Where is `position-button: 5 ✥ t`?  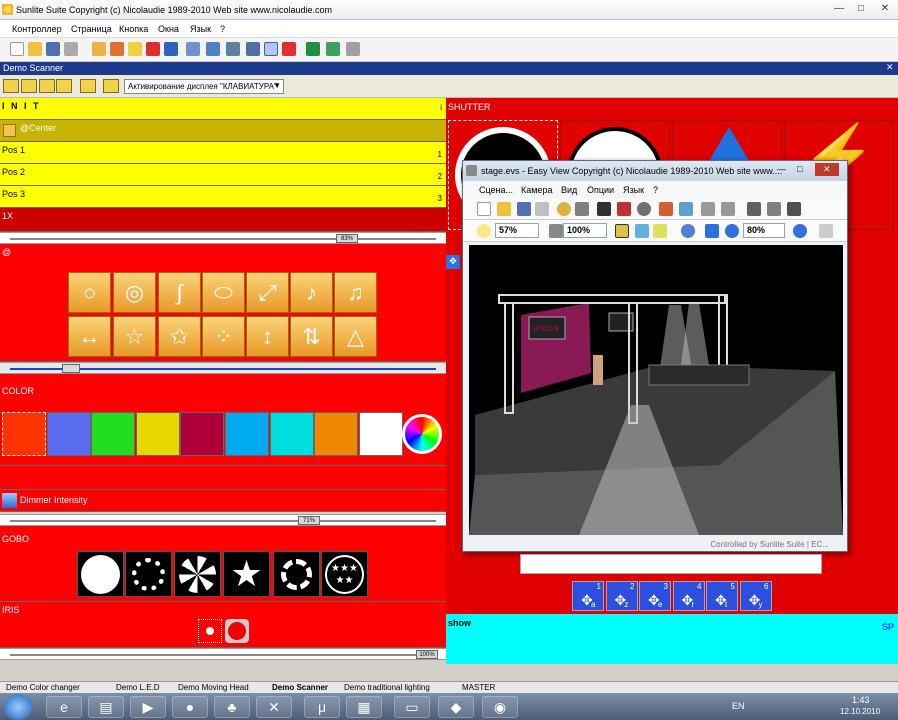 position-button: 5 ✥ t is located at coordinates (722, 596).